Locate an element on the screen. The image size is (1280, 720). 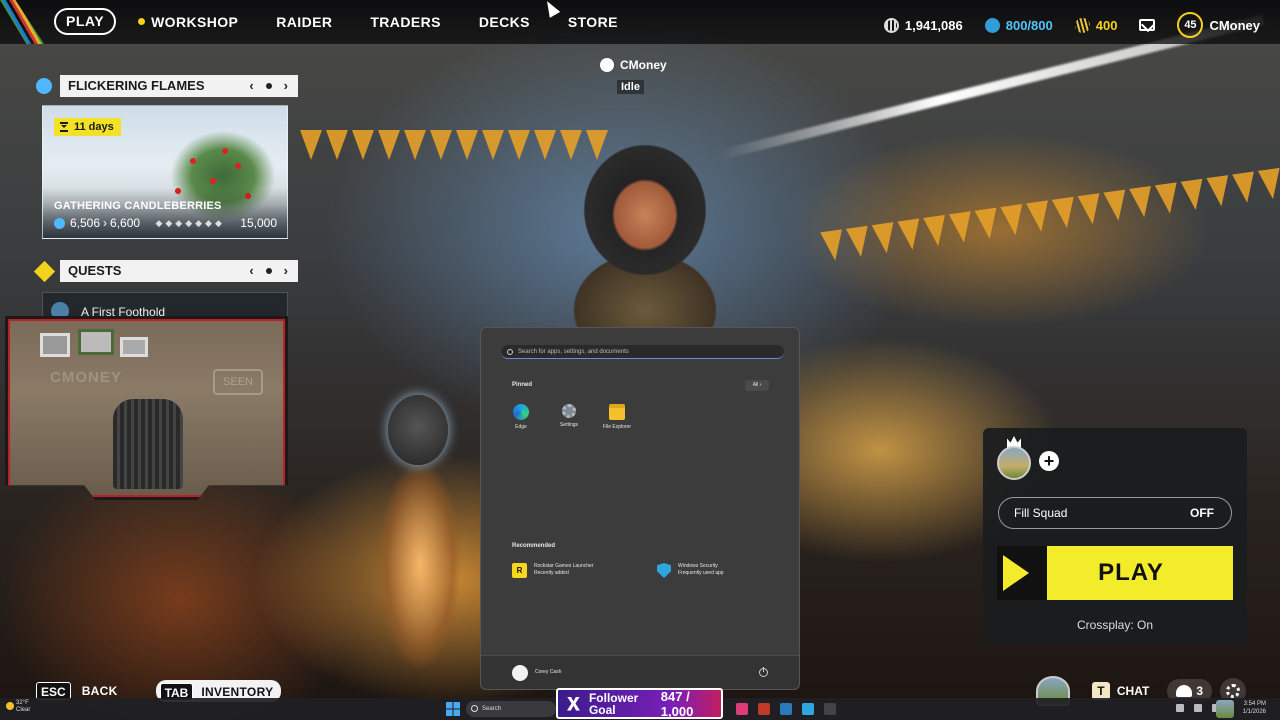
taskbar-search: Search is located at coordinates (511, 709).